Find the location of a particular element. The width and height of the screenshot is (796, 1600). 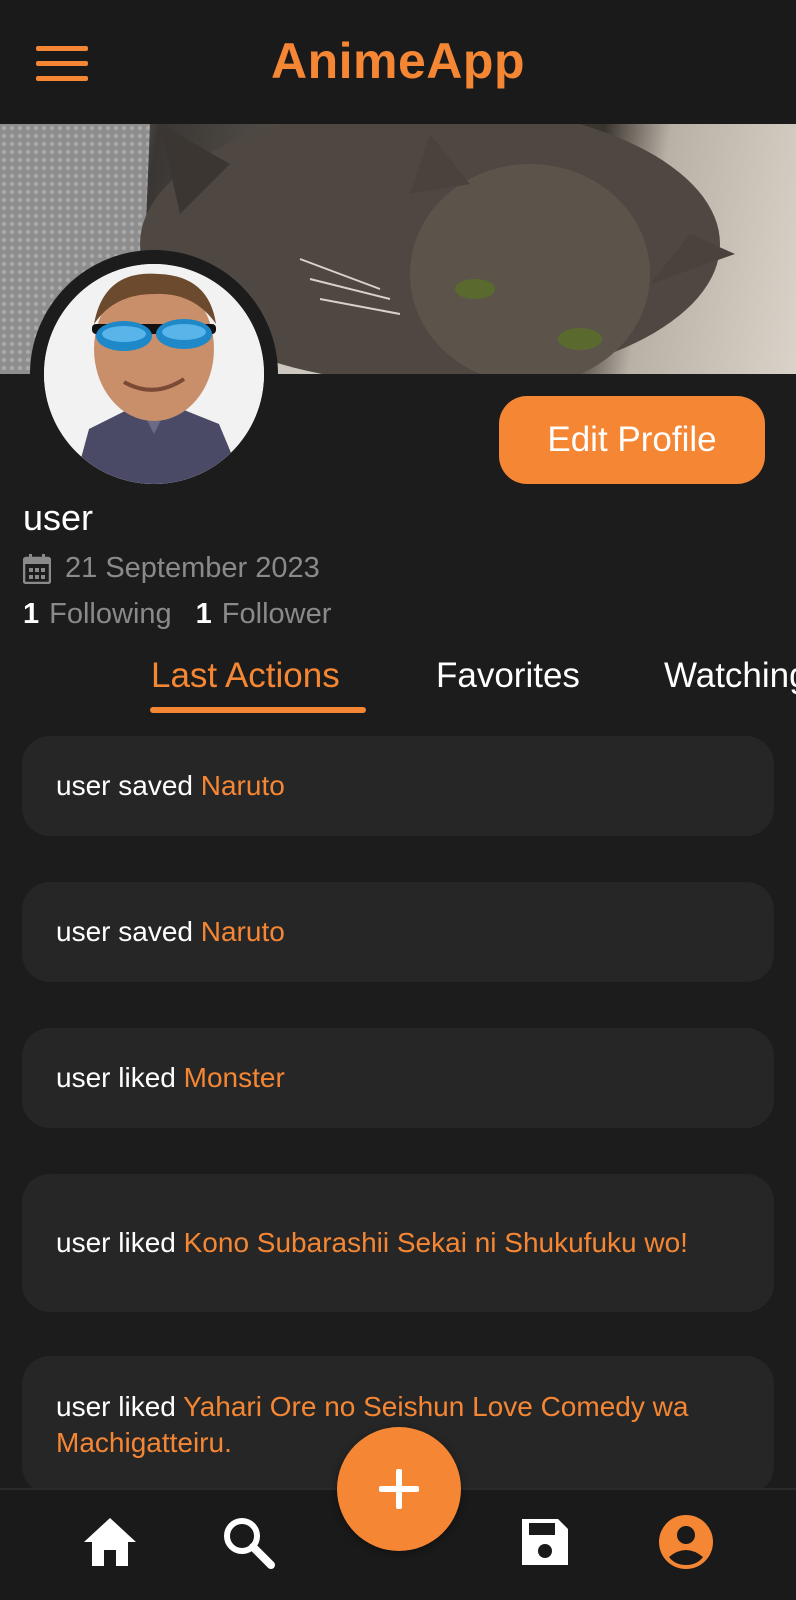

joined-date: 21 September 2023 is located at coordinates (192, 568).